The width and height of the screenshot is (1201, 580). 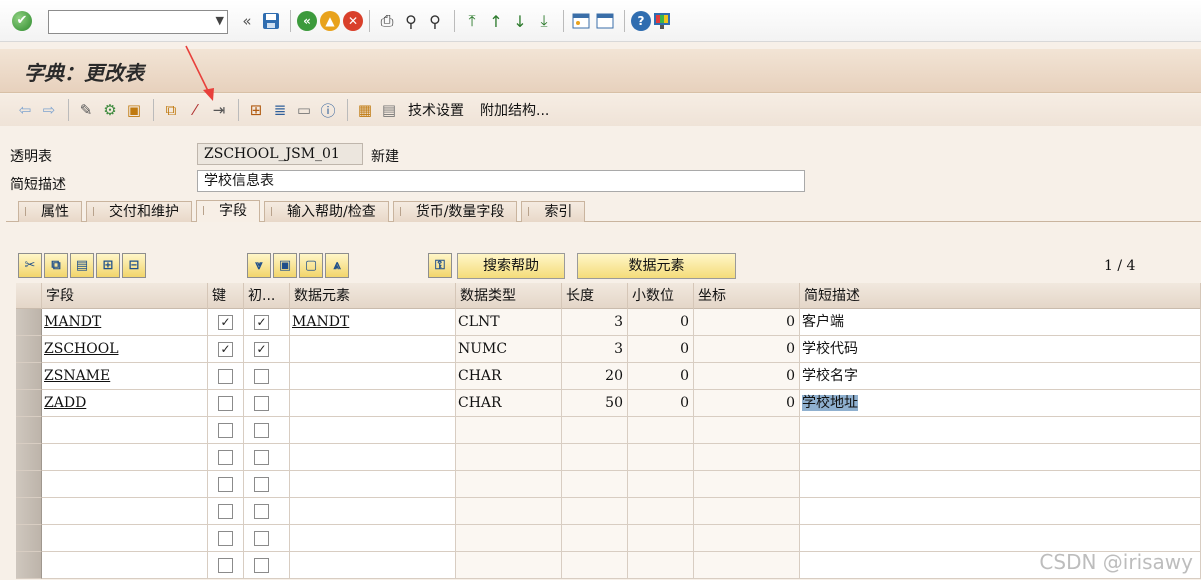 I want to click on column-length: 长度, so click(x=595, y=296).